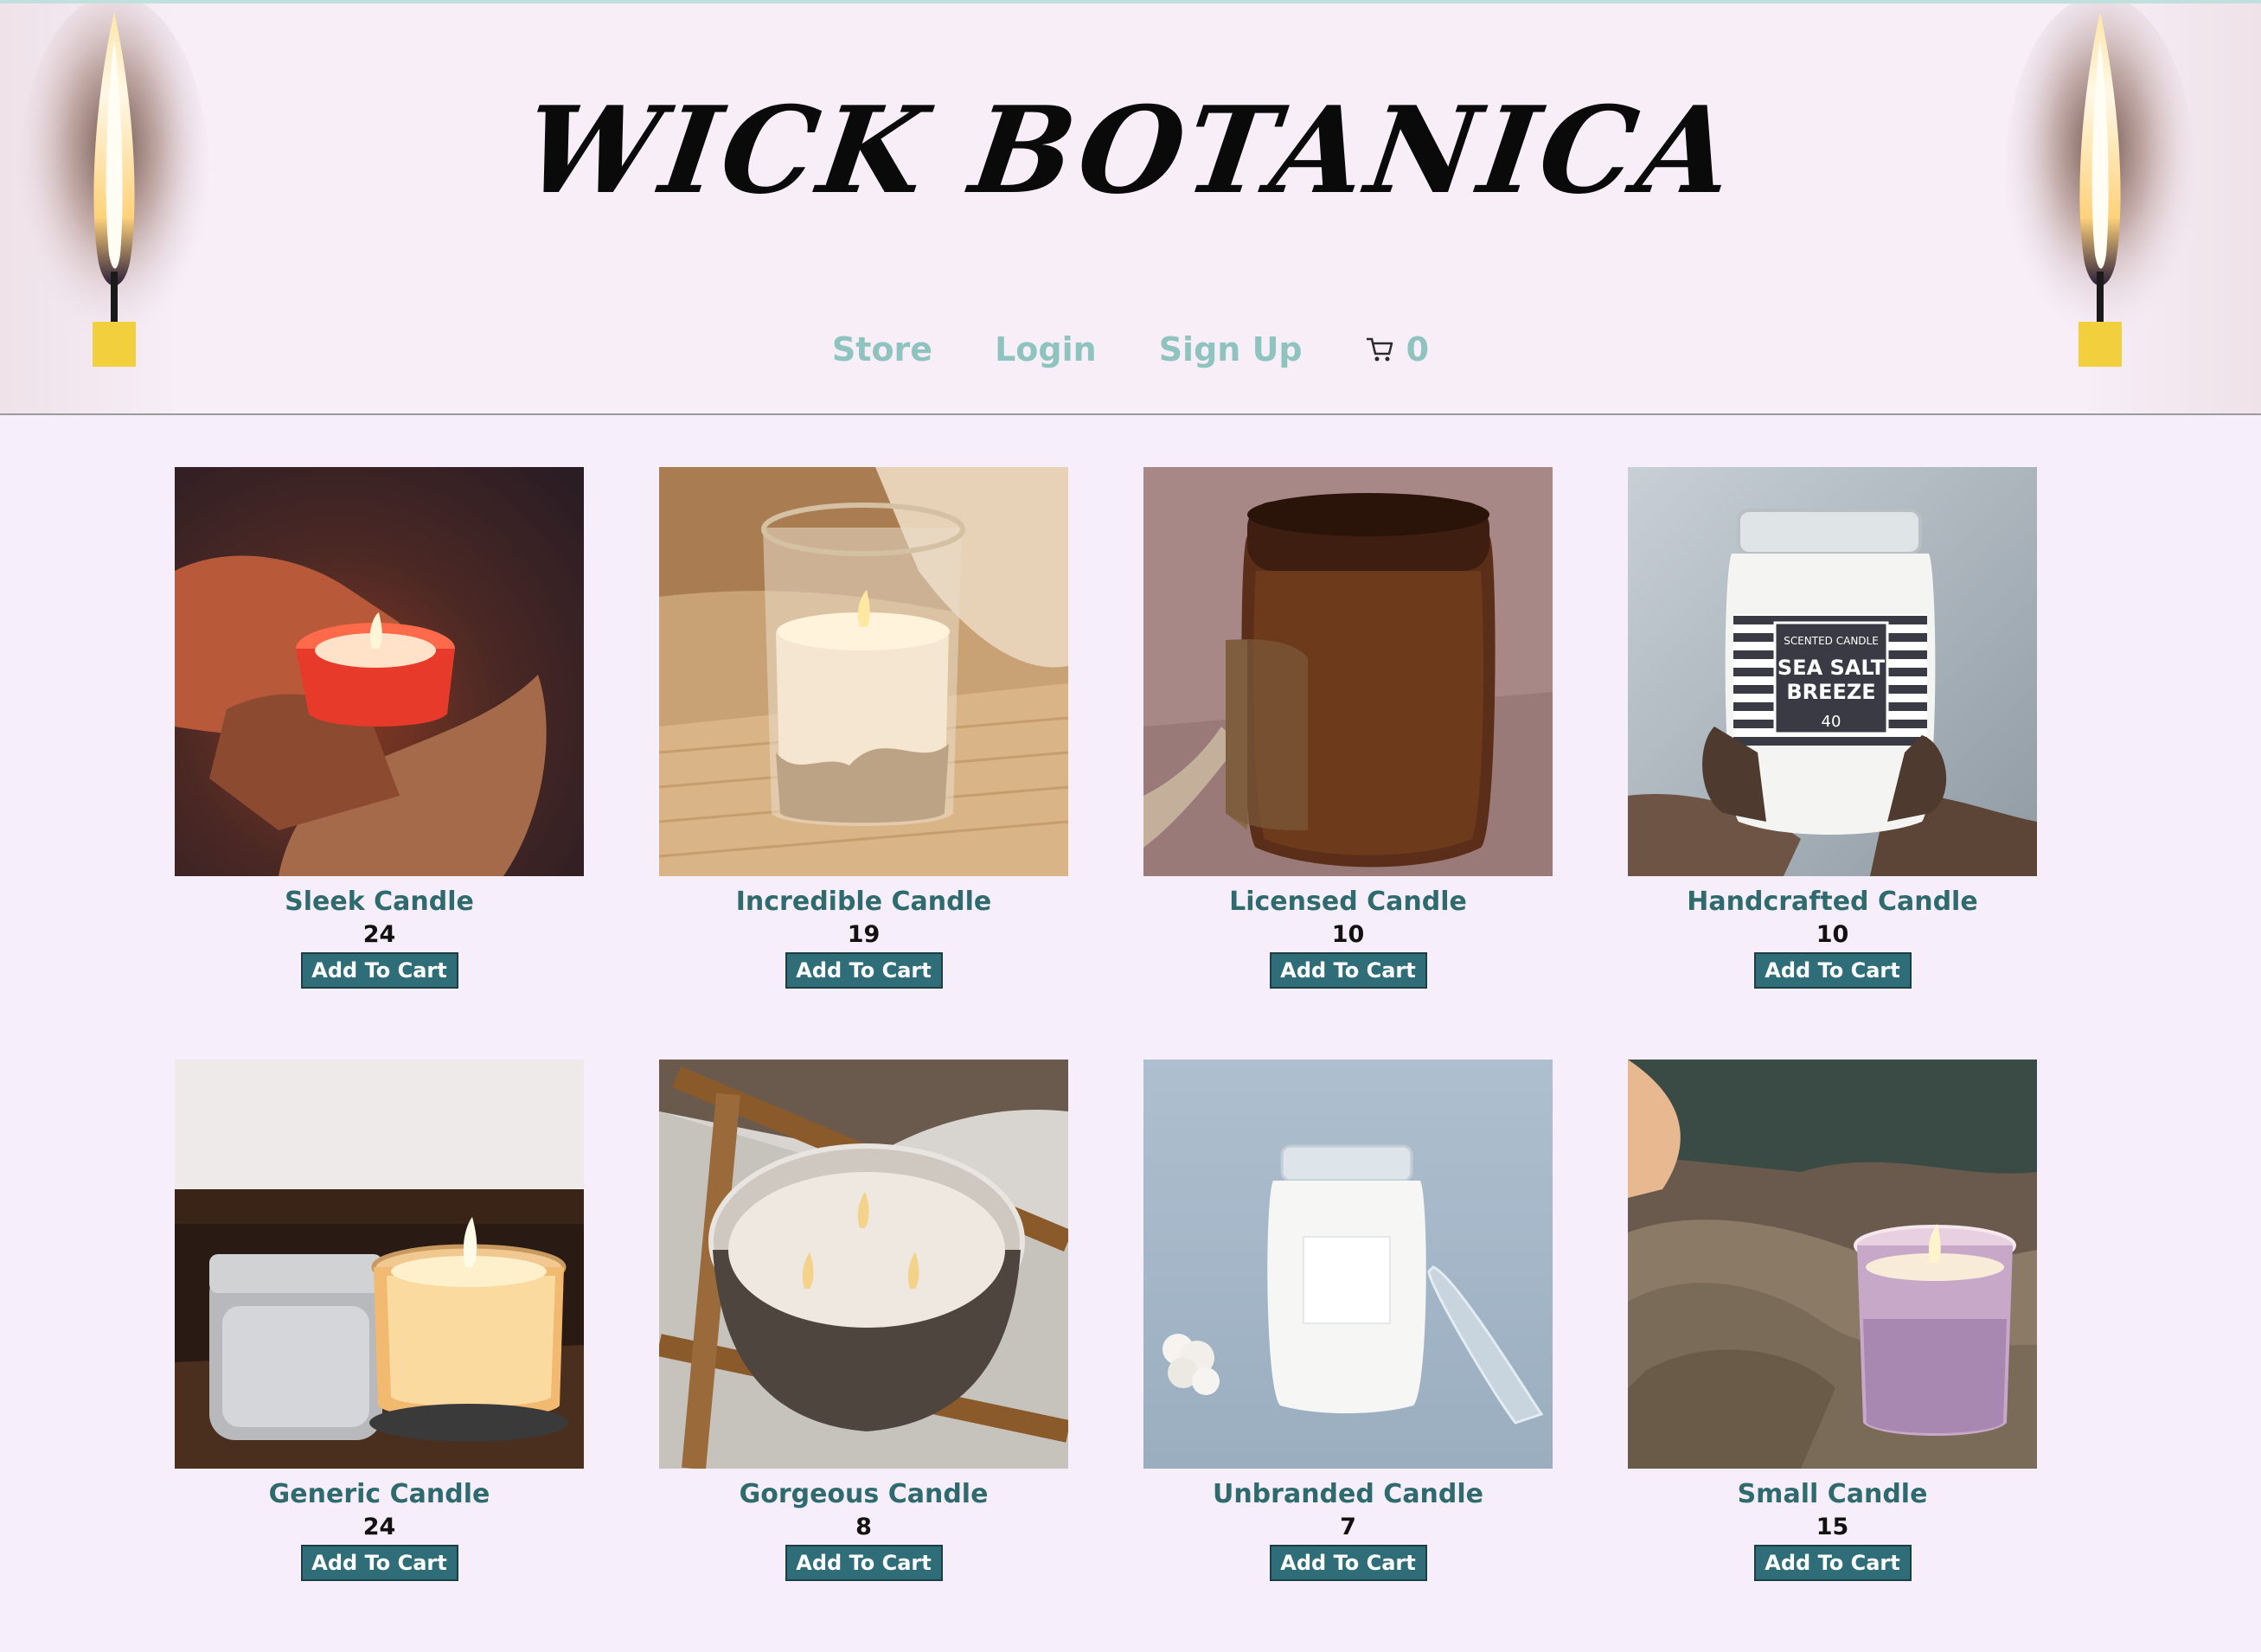 This screenshot has width=2261, height=1652. Describe the element at coordinates (864, 934) in the screenshot. I see `product-stock: 19` at that location.